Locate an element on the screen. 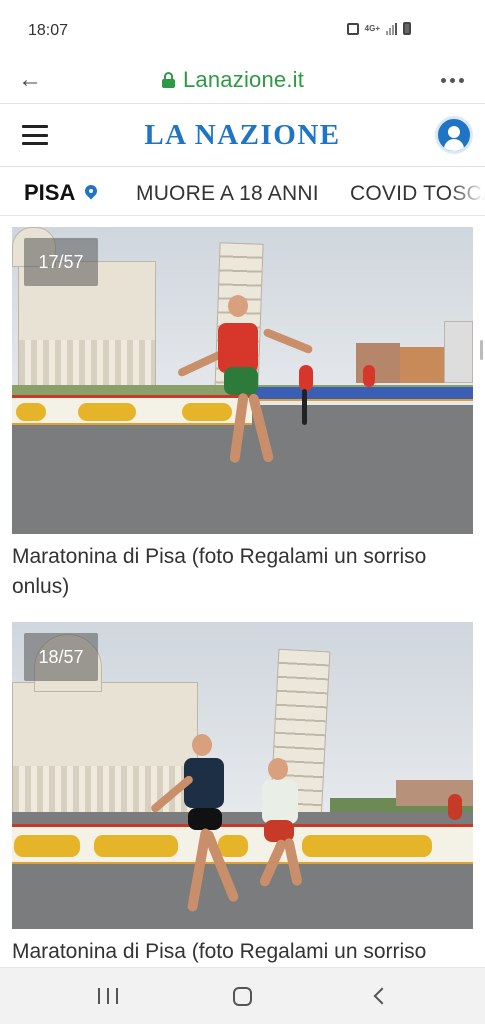 The image size is (485, 1024). photo-counter-badge: 17/57 is located at coordinates (61, 262).